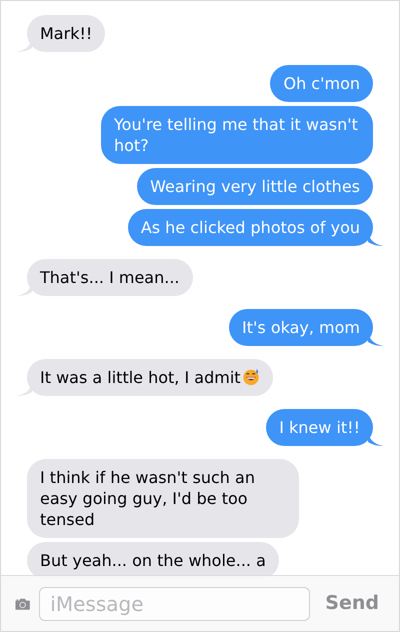  What do you see at coordinates (174, 603) in the screenshot?
I see `message-input: iMessage` at bounding box center [174, 603].